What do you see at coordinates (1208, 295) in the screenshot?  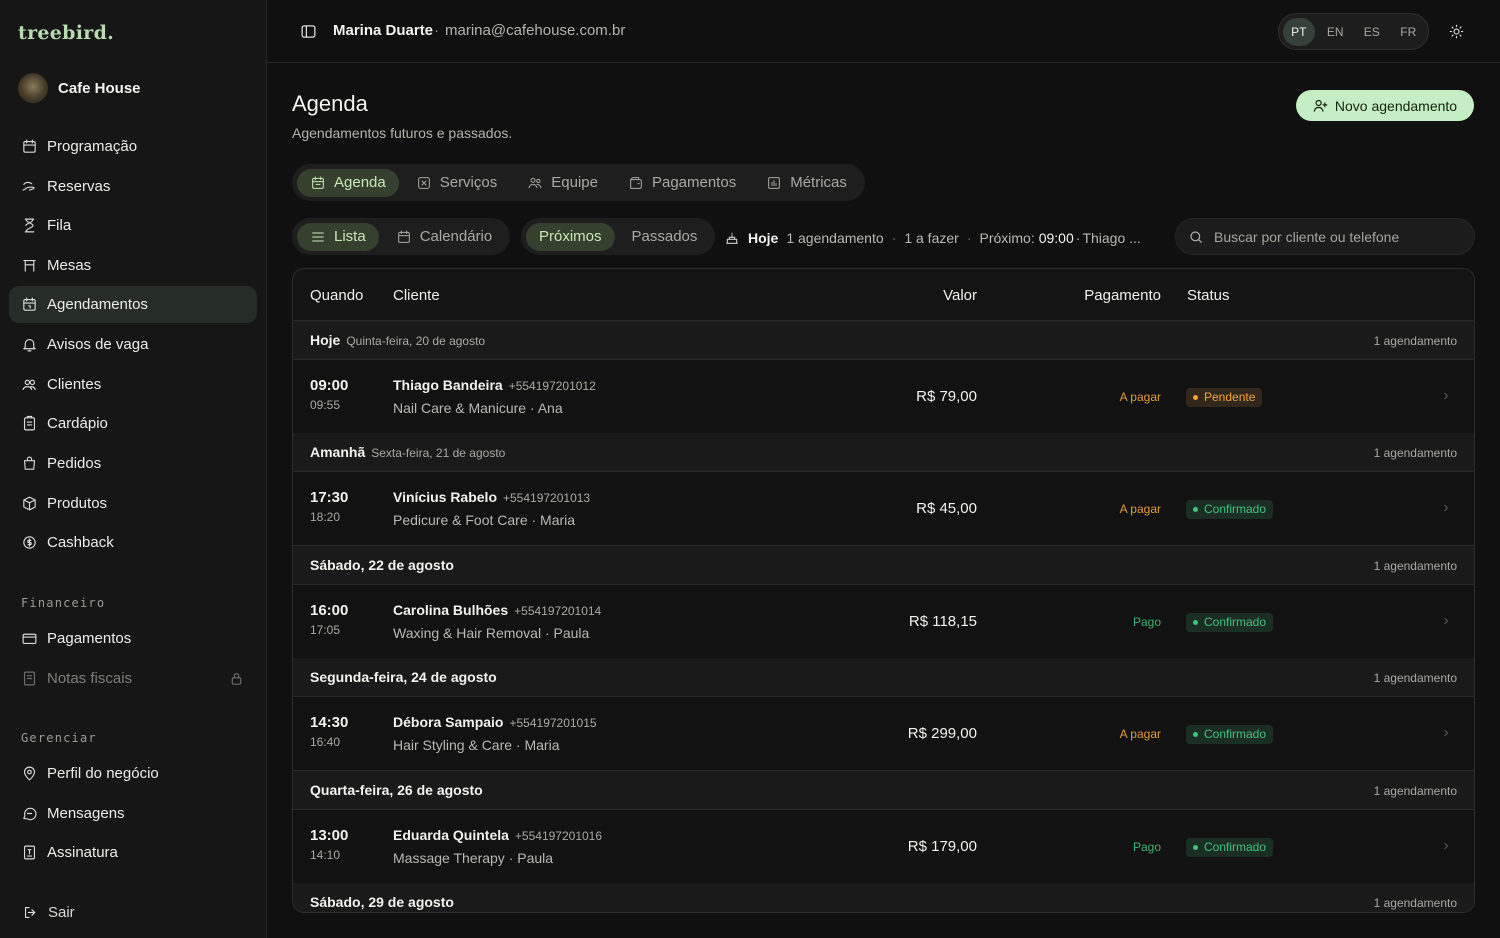 I see `header-status: Status` at bounding box center [1208, 295].